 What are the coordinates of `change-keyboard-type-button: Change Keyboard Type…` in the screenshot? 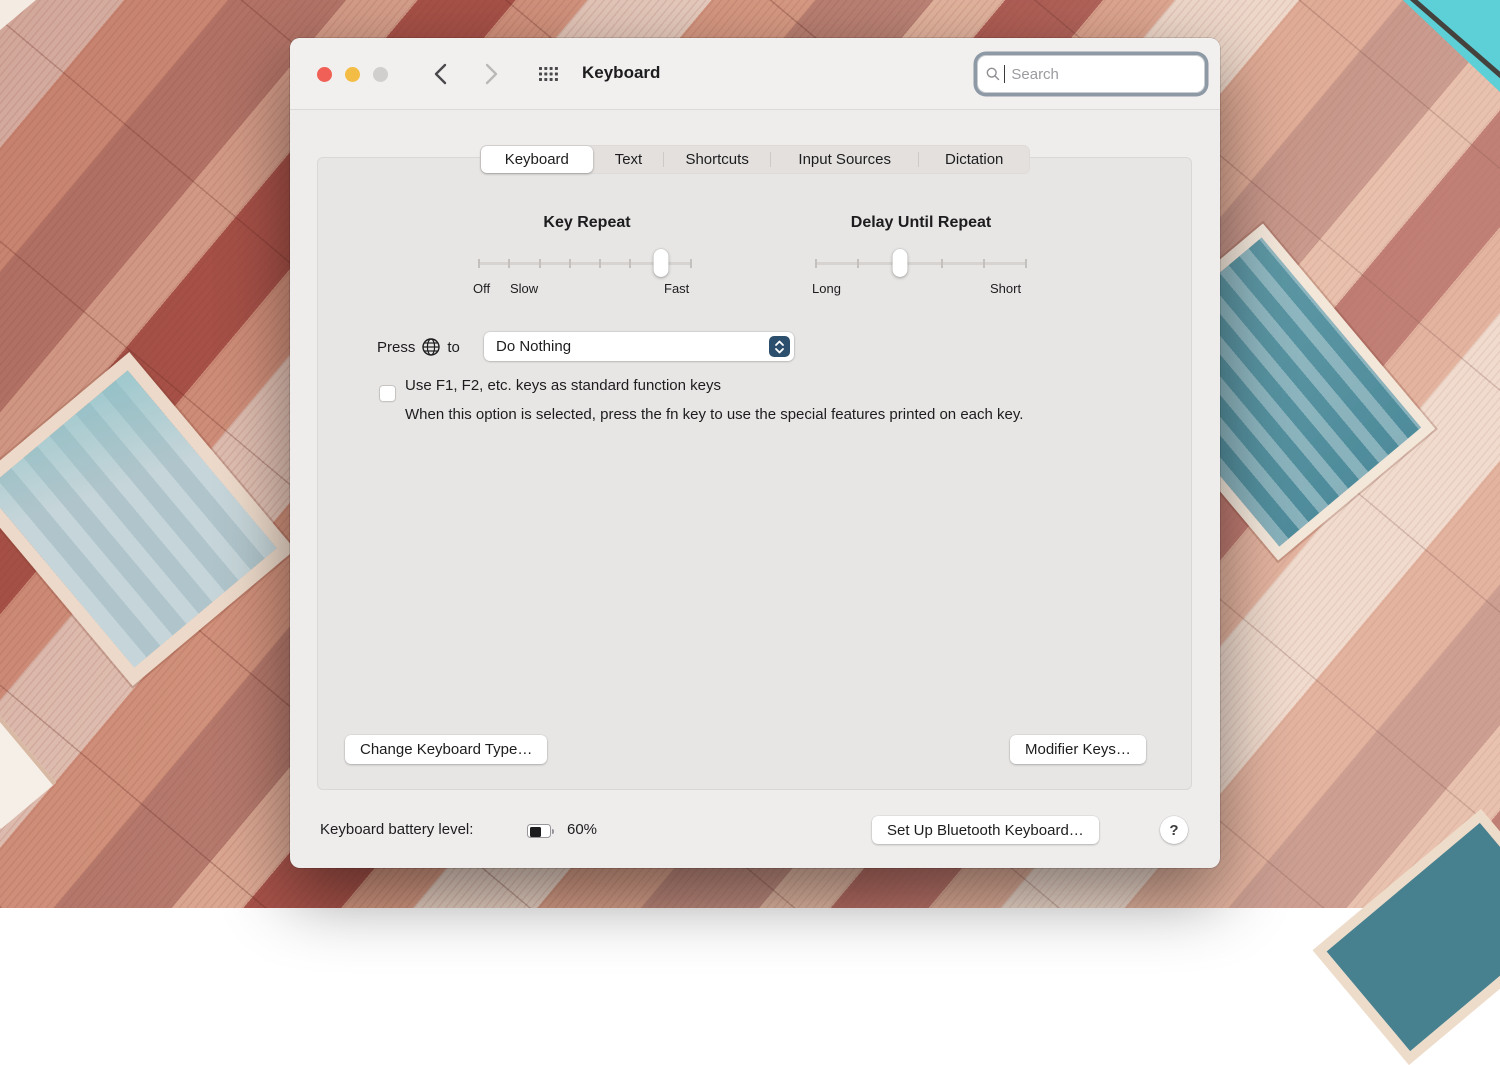 It's located at (446, 749).